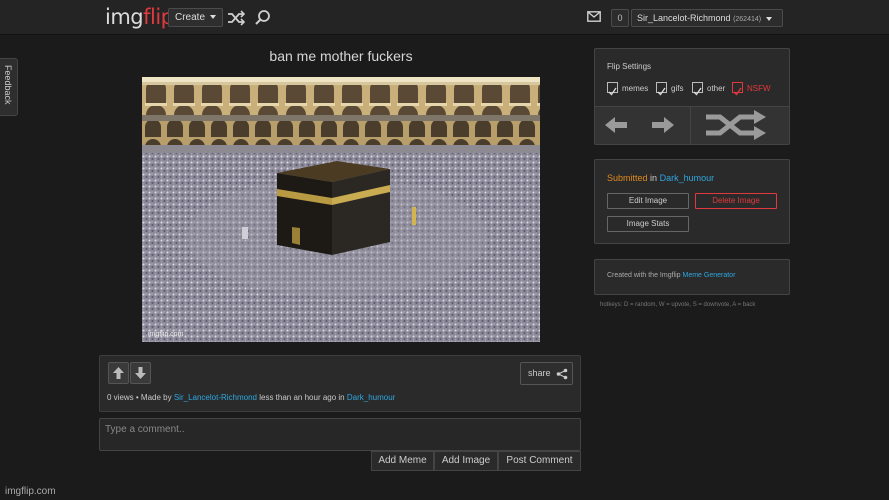  I want to click on random-shuffle-icon, so click(736, 125).